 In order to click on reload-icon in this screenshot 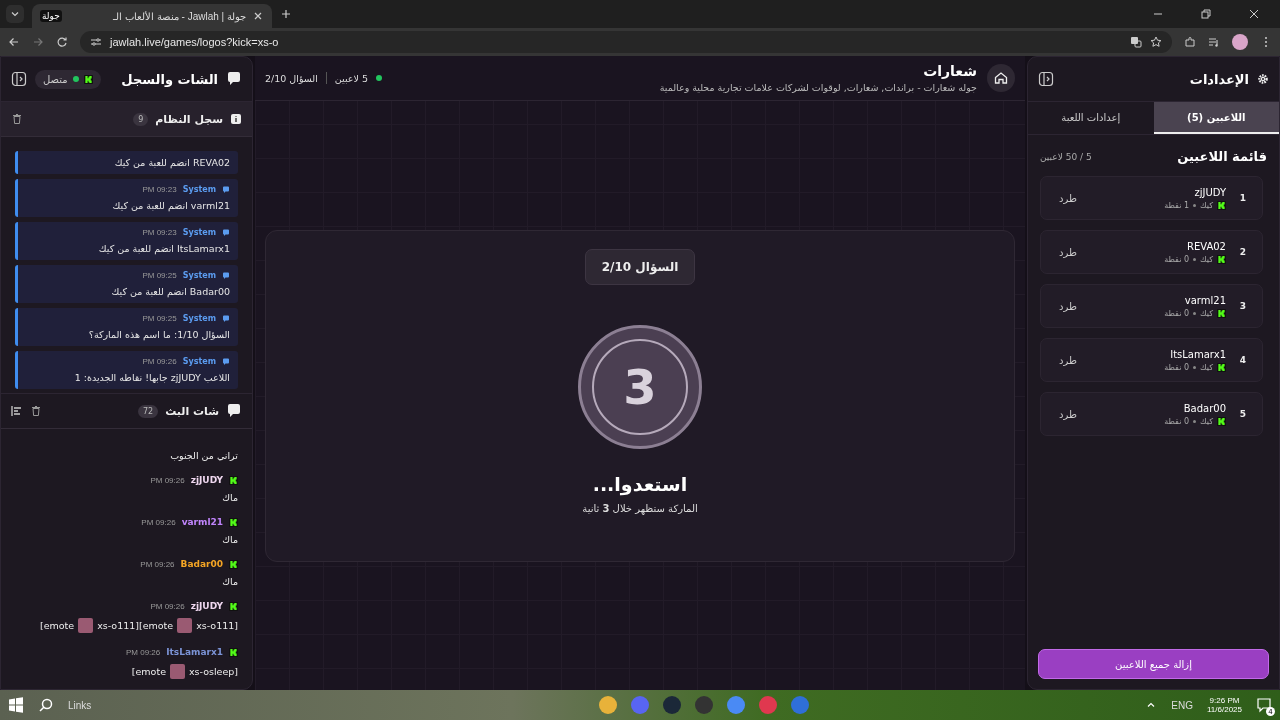, I will do `click(62, 42)`.